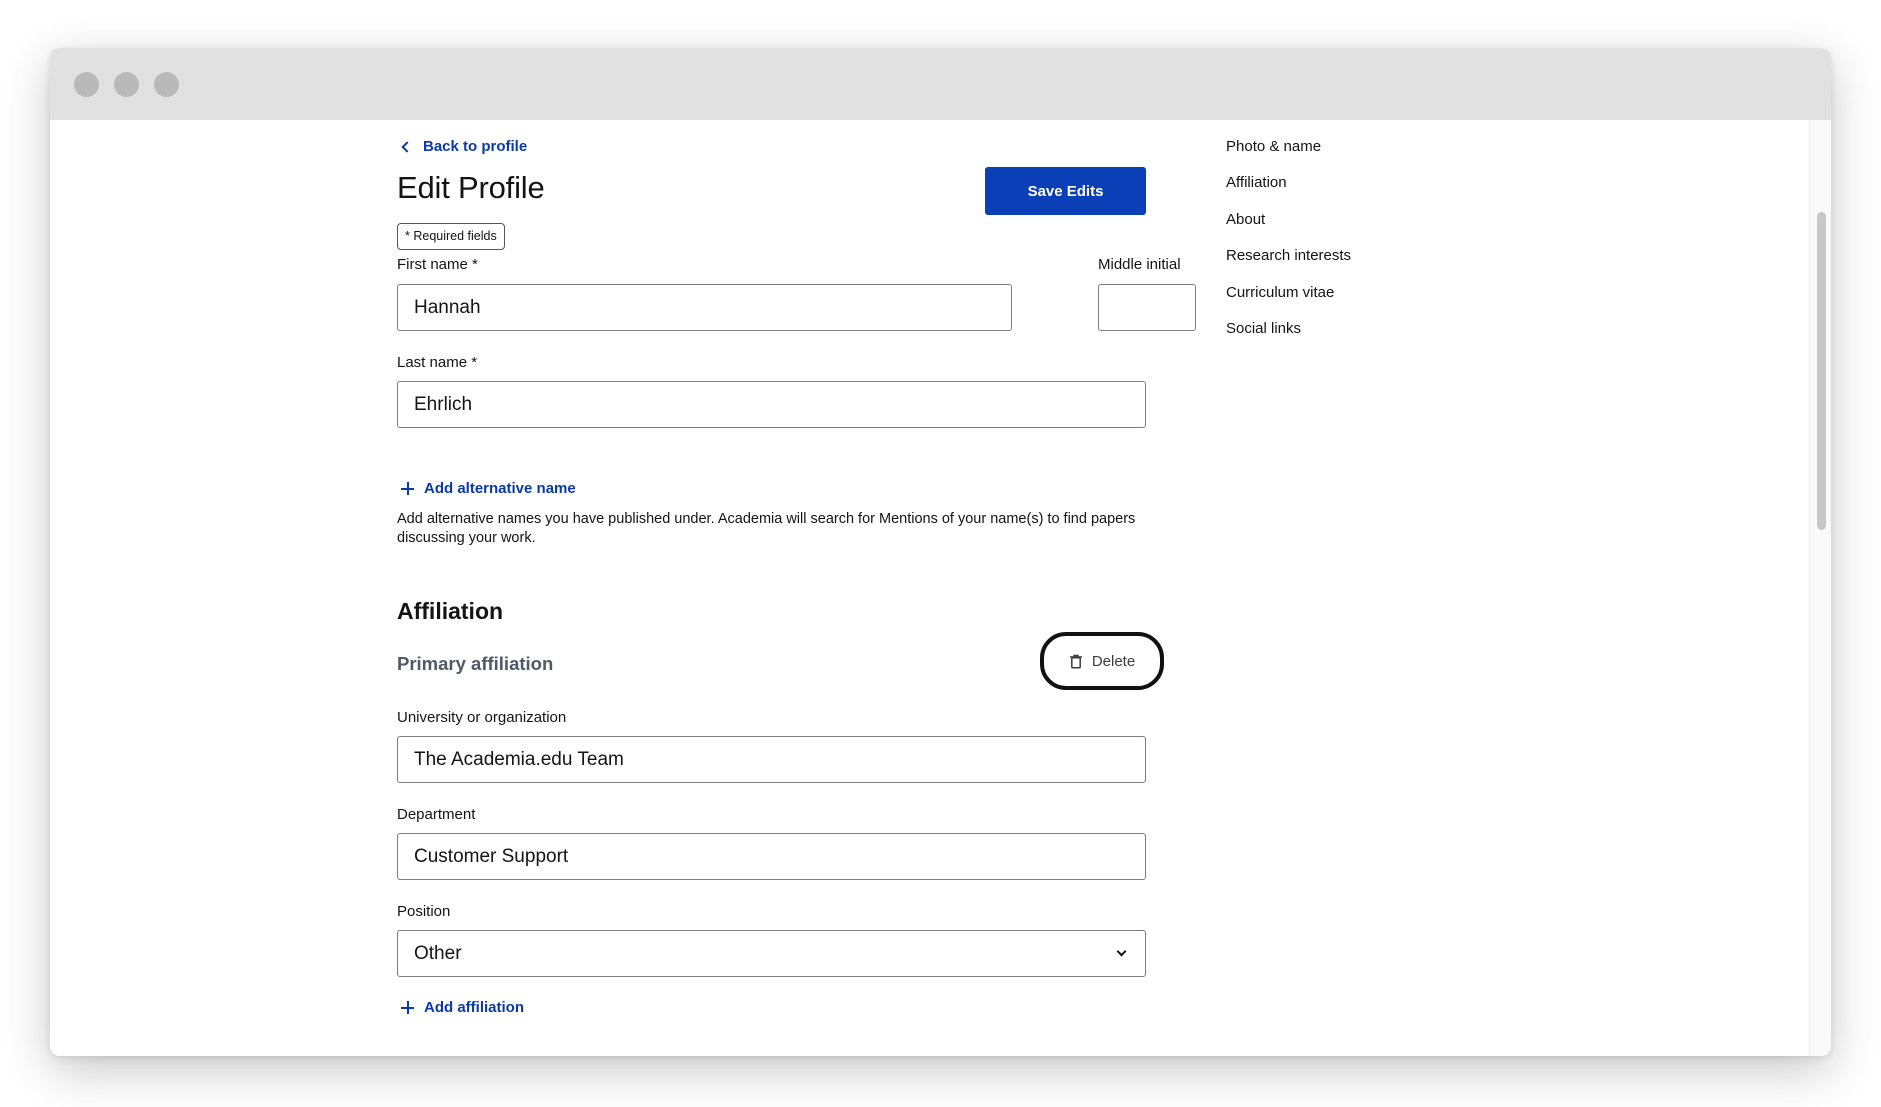 This screenshot has width=1881, height=1107. I want to click on position-selected-value: Other, so click(438, 953).